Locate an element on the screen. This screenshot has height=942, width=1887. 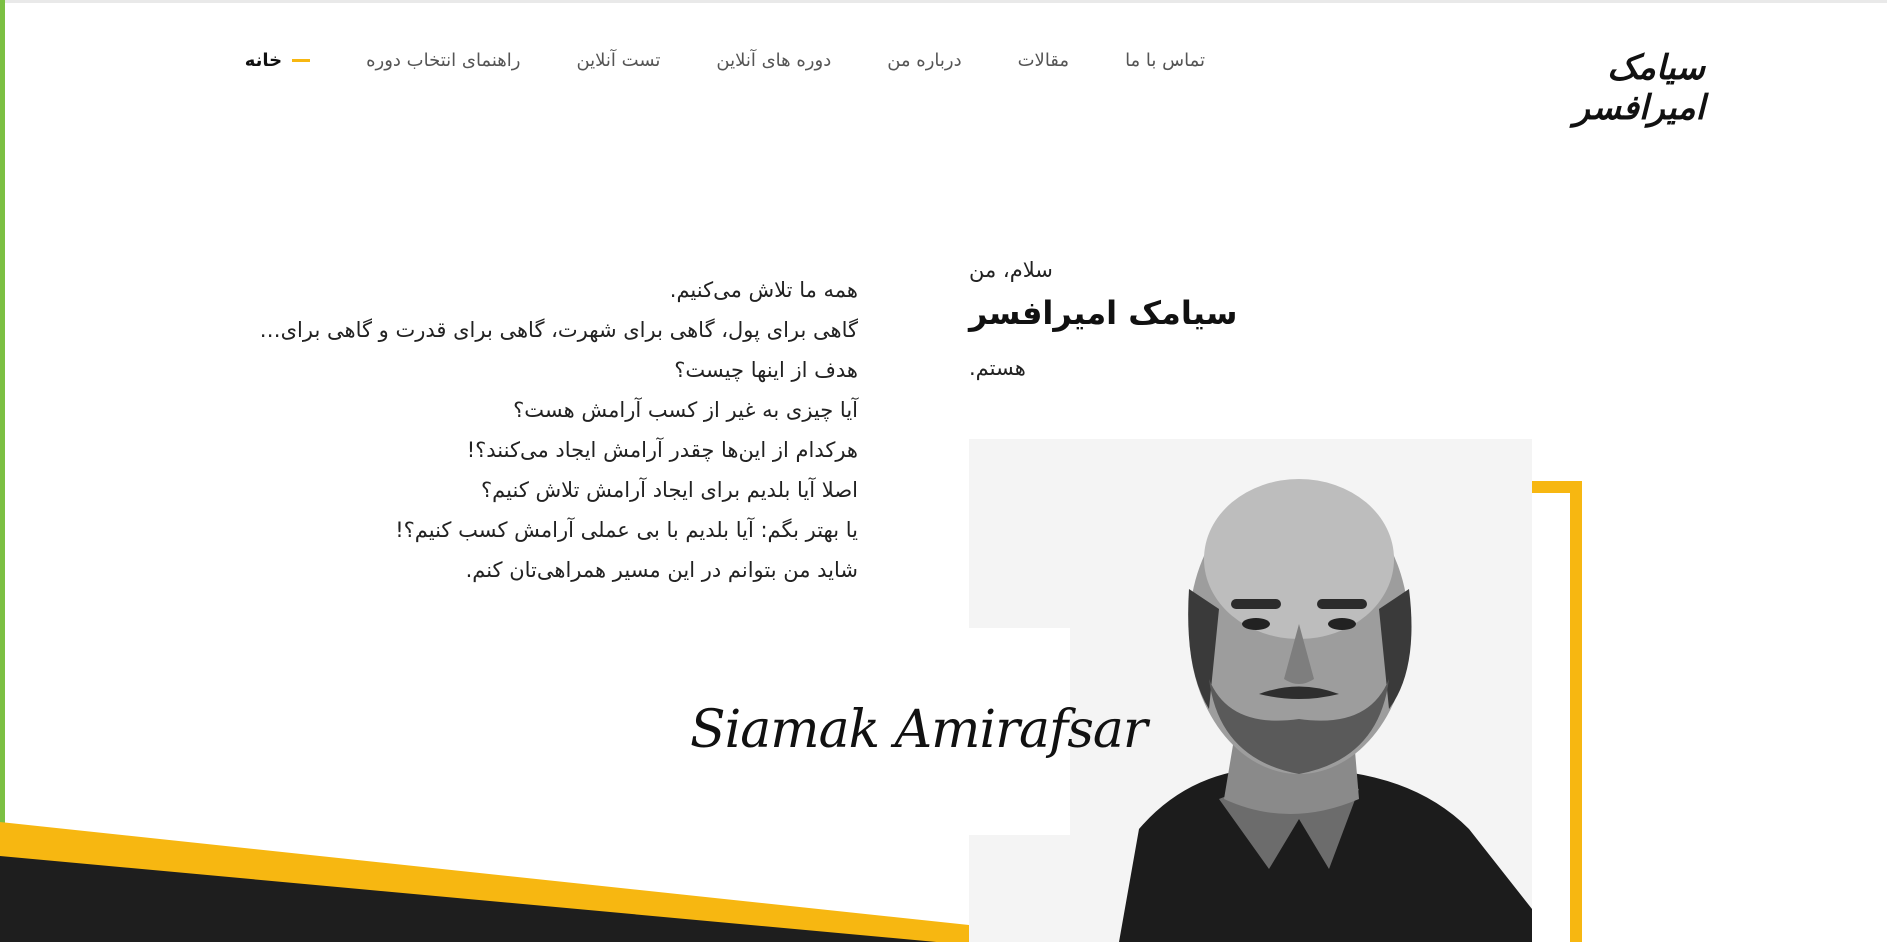
bottom-diagonal-decor is located at coordinates (484, 882).